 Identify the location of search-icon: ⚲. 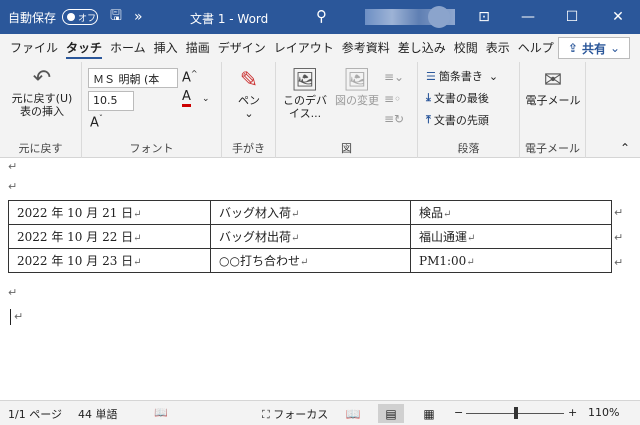
(321, 16).